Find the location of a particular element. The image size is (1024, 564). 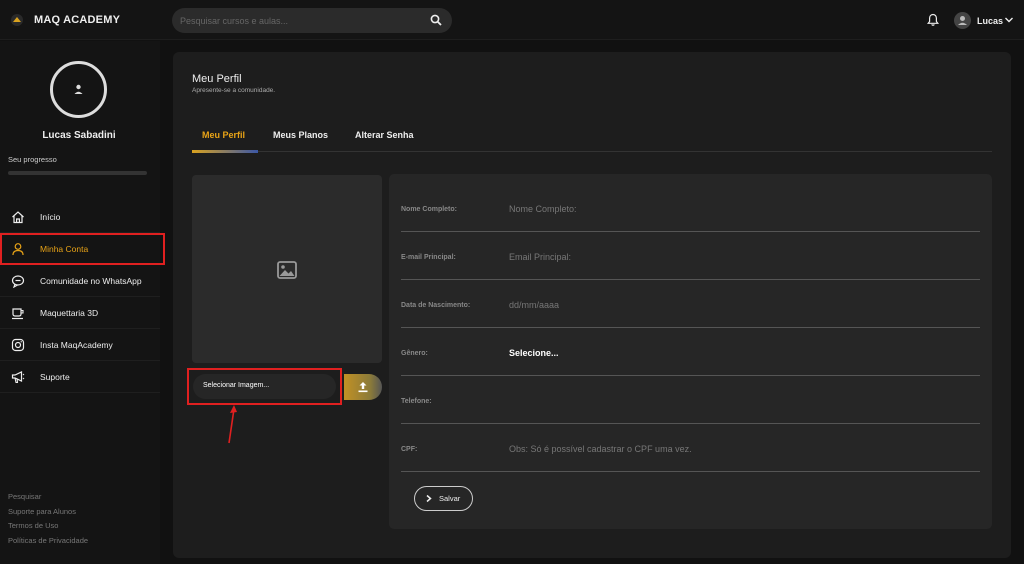

sidebar-item-minha-conta: Minha Conta is located at coordinates (82, 249).